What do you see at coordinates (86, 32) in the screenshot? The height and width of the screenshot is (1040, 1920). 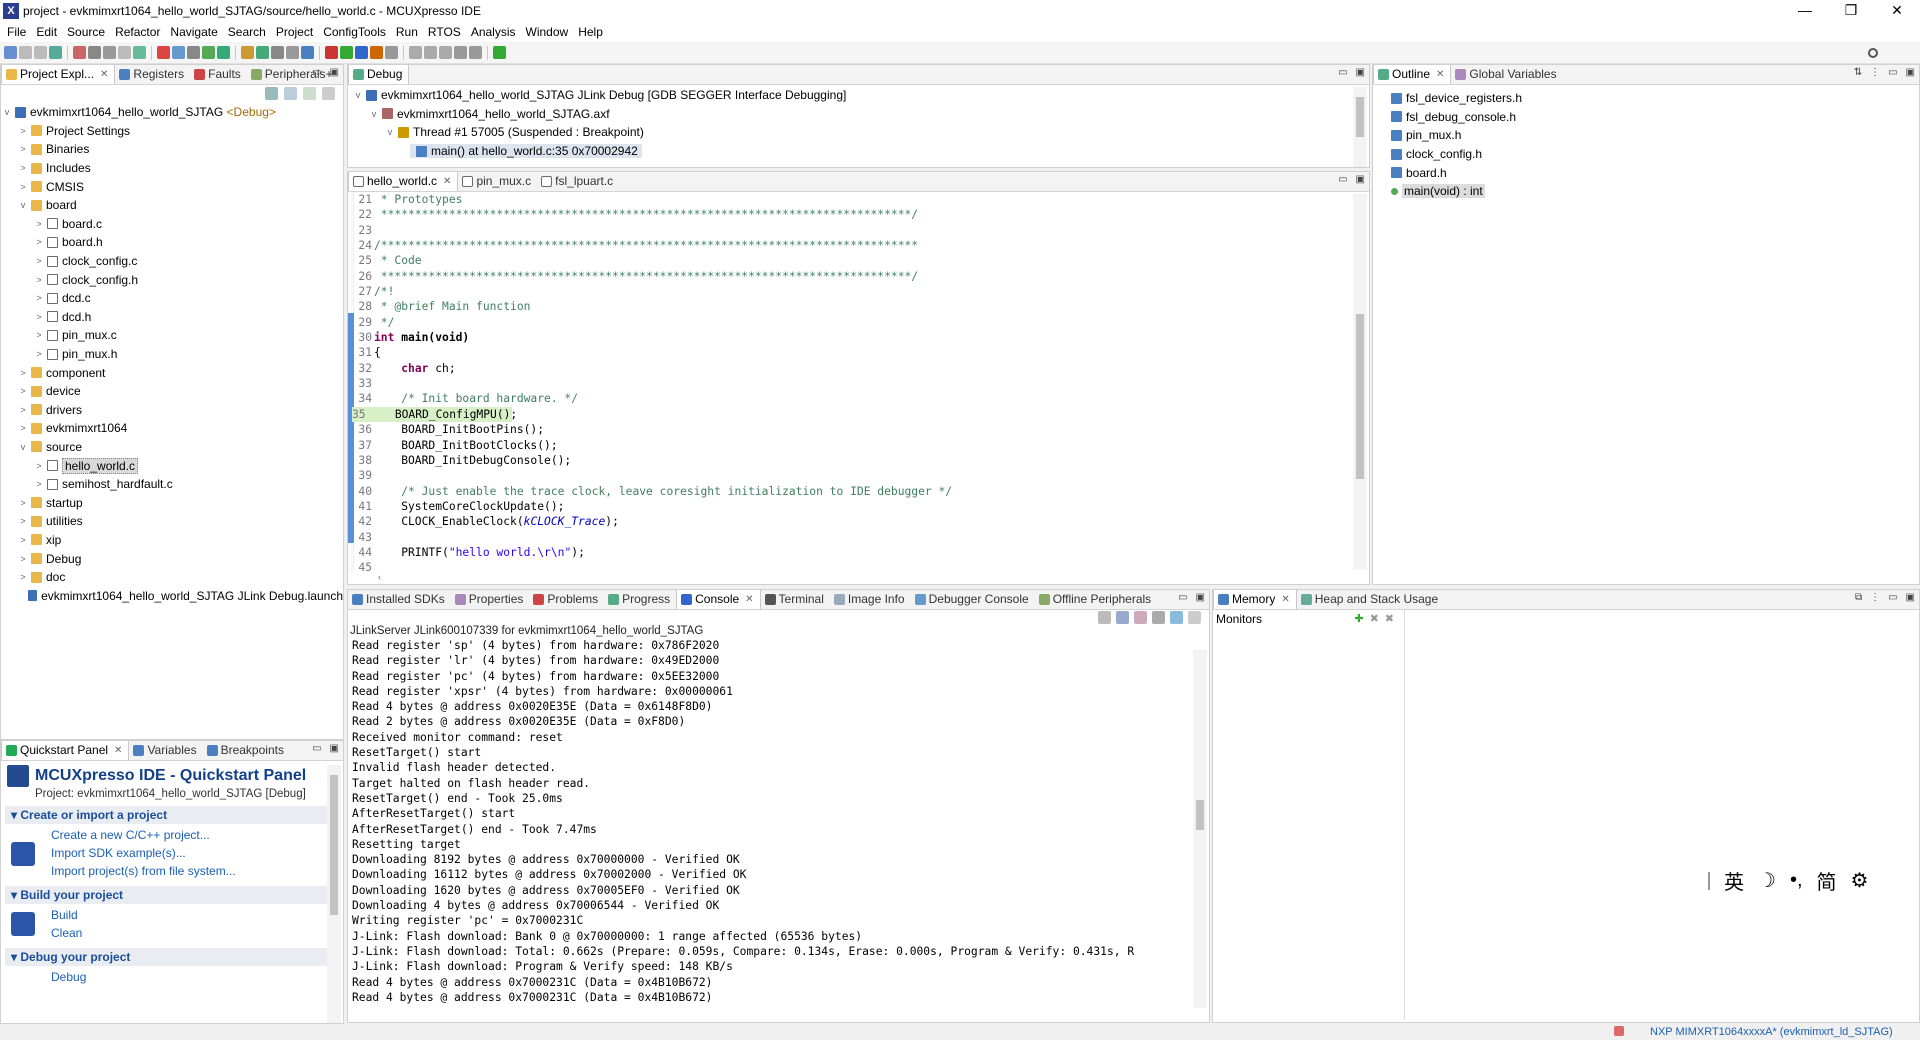 I see `menu-source: Source` at bounding box center [86, 32].